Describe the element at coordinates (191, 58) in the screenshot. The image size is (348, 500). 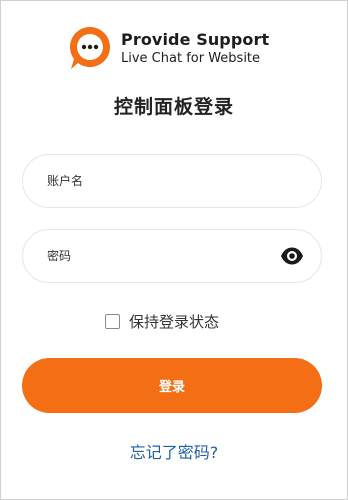
I see `logo-tagline: Live Chat for Website` at that location.